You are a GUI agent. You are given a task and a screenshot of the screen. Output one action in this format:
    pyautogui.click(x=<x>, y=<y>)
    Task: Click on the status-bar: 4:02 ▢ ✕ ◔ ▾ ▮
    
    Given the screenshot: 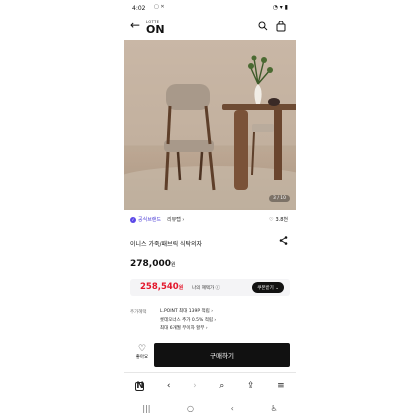 What is the action you would take?
    pyautogui.click(x=210, y=8)
    